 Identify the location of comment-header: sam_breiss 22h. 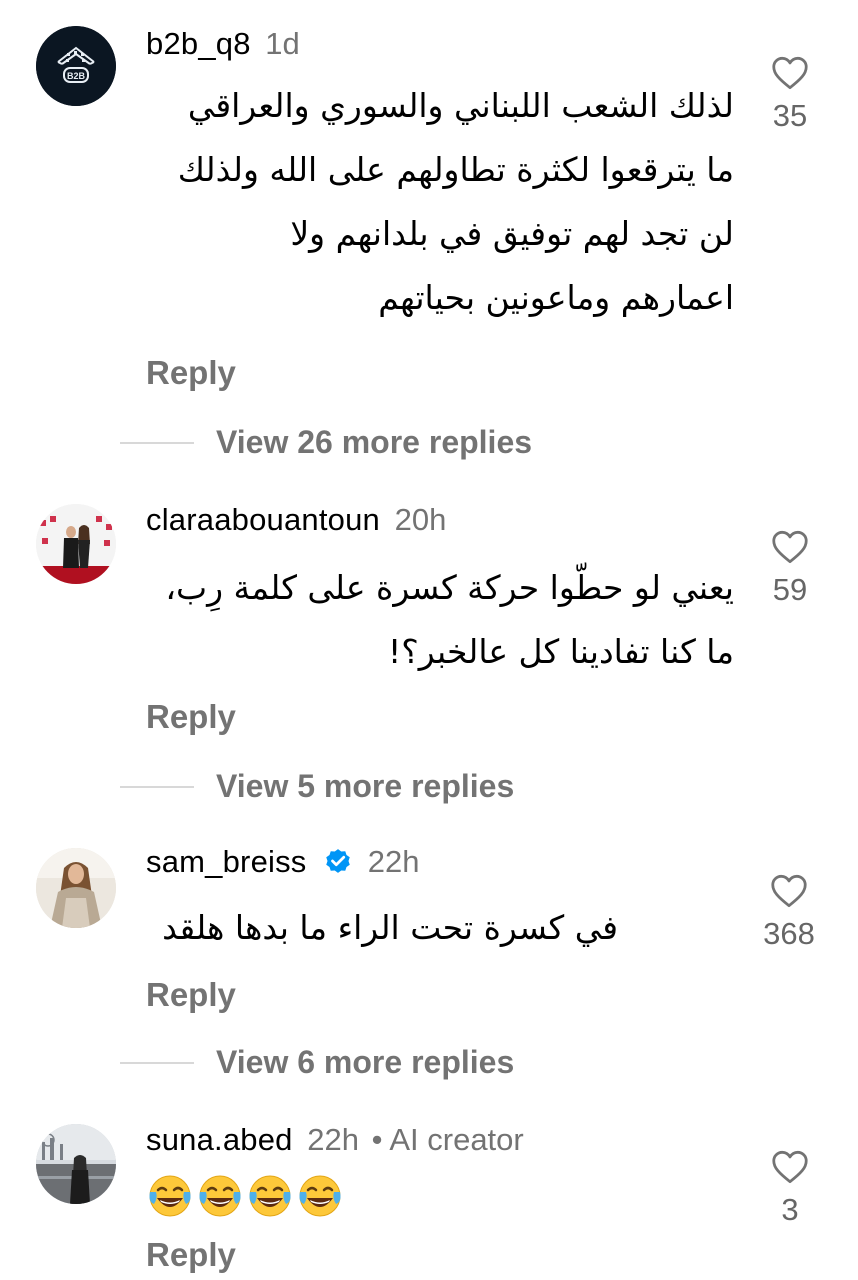
(282, 862).